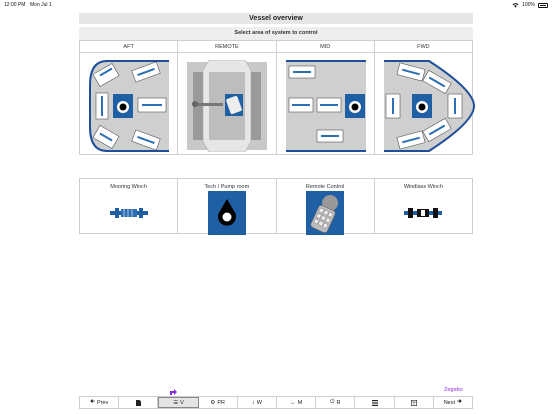 The height and width of the screenshot is (414, 552). Describe the element at coordinates (253, 402) in the screenshot. I see `vertical-arrows-icon: ↕` at that location.